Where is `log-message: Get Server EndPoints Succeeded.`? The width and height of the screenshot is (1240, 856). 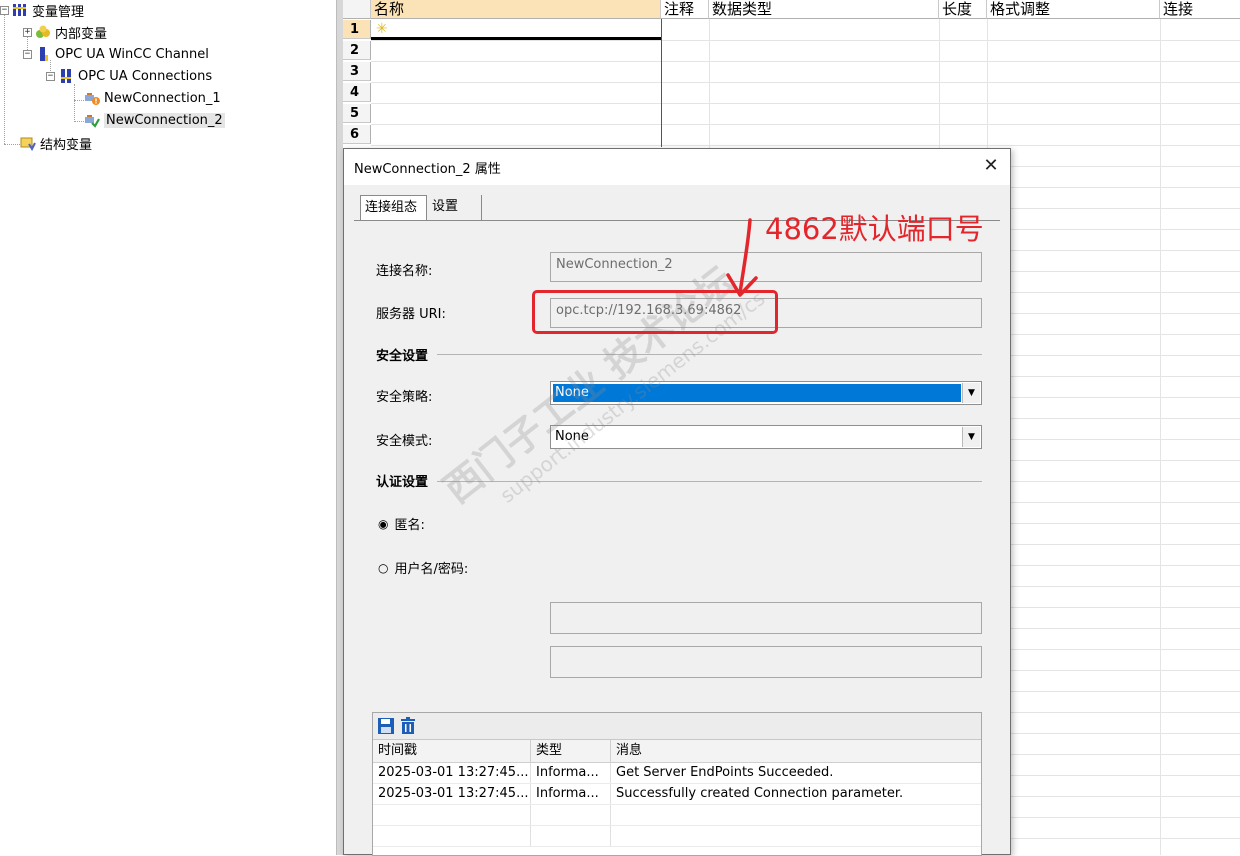
log-message: Get Server EndPoints Succeeded. is located at coordinates (725, 772).